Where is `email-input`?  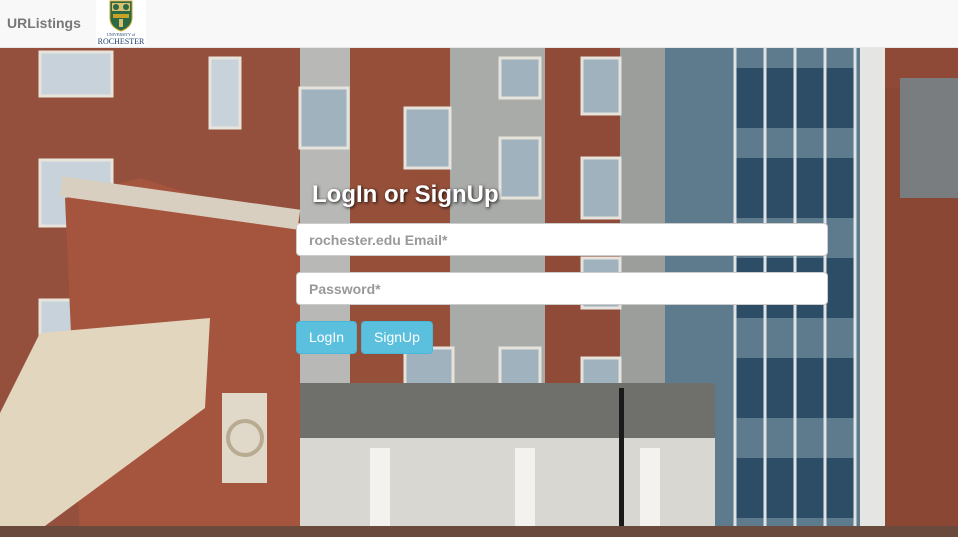 email-input is located at coordinates (562, 239).